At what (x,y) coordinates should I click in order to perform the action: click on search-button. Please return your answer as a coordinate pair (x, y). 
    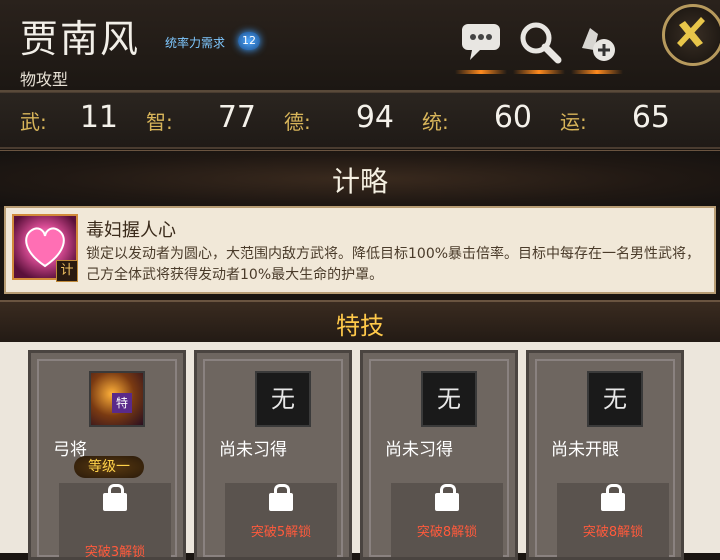
    Looking at the image, I should click on (539, 41).